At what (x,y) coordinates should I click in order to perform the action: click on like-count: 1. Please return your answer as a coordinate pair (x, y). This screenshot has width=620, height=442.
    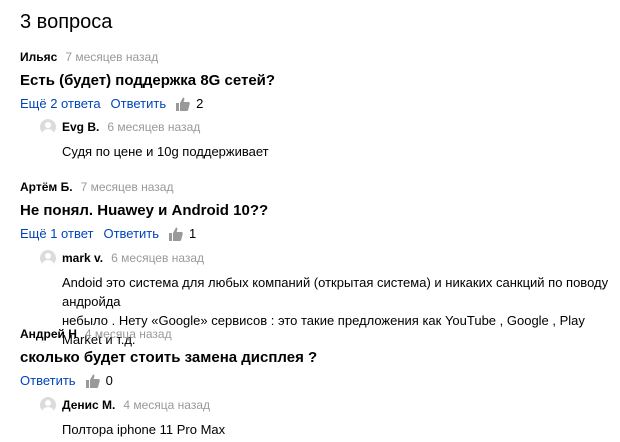
    Looking at the image, I should click on (193, 233).